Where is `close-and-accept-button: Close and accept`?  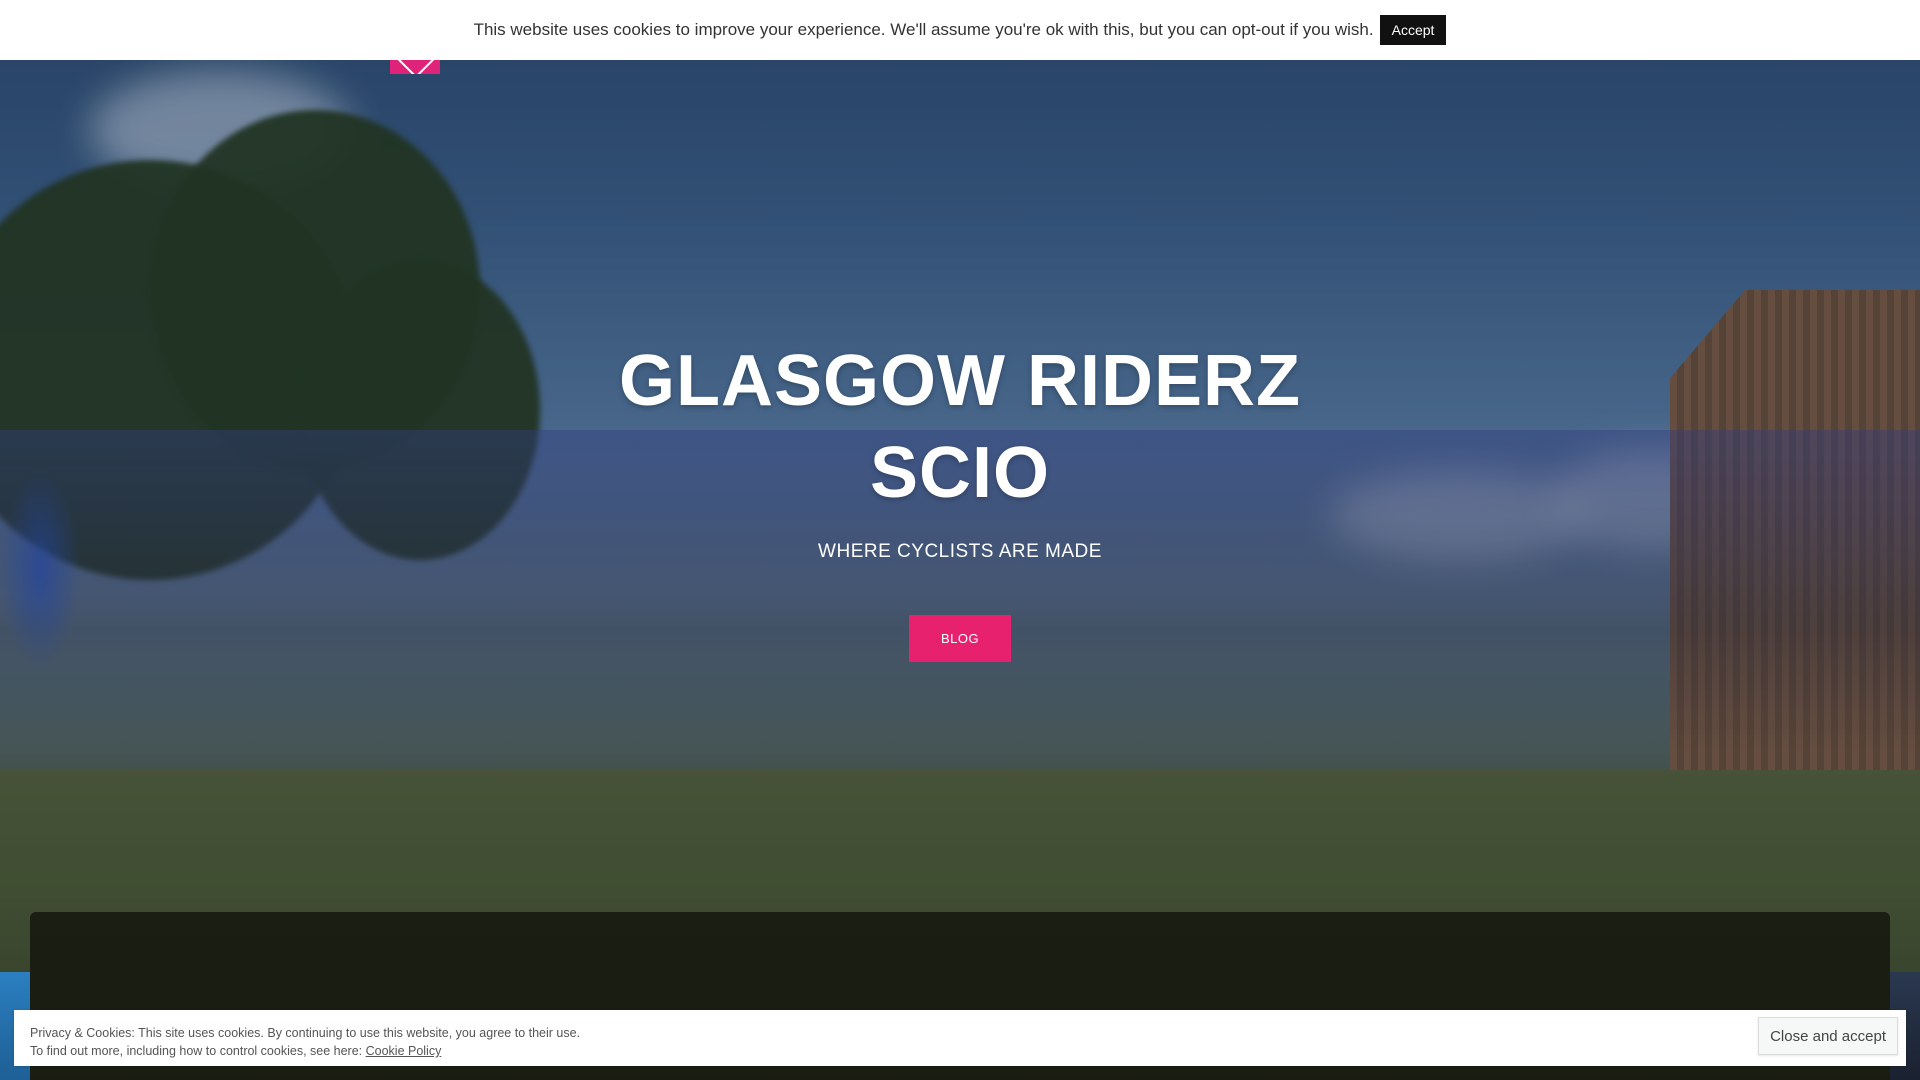
close-and-accept-button: Close and accept is located at coordinates (1828, 1036).